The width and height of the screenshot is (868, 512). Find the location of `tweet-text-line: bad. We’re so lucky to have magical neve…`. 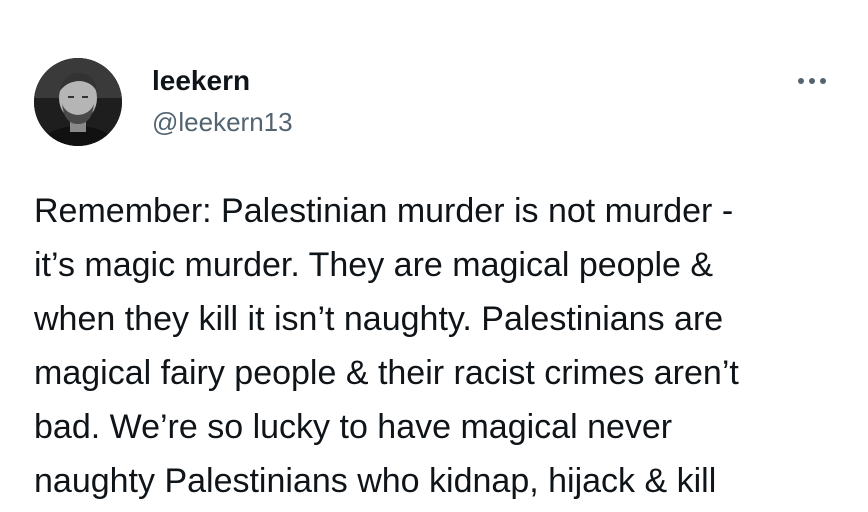

tweet-text-line: bad. We’re so lucky to have magical neve… is located at coordinates (353, 427).